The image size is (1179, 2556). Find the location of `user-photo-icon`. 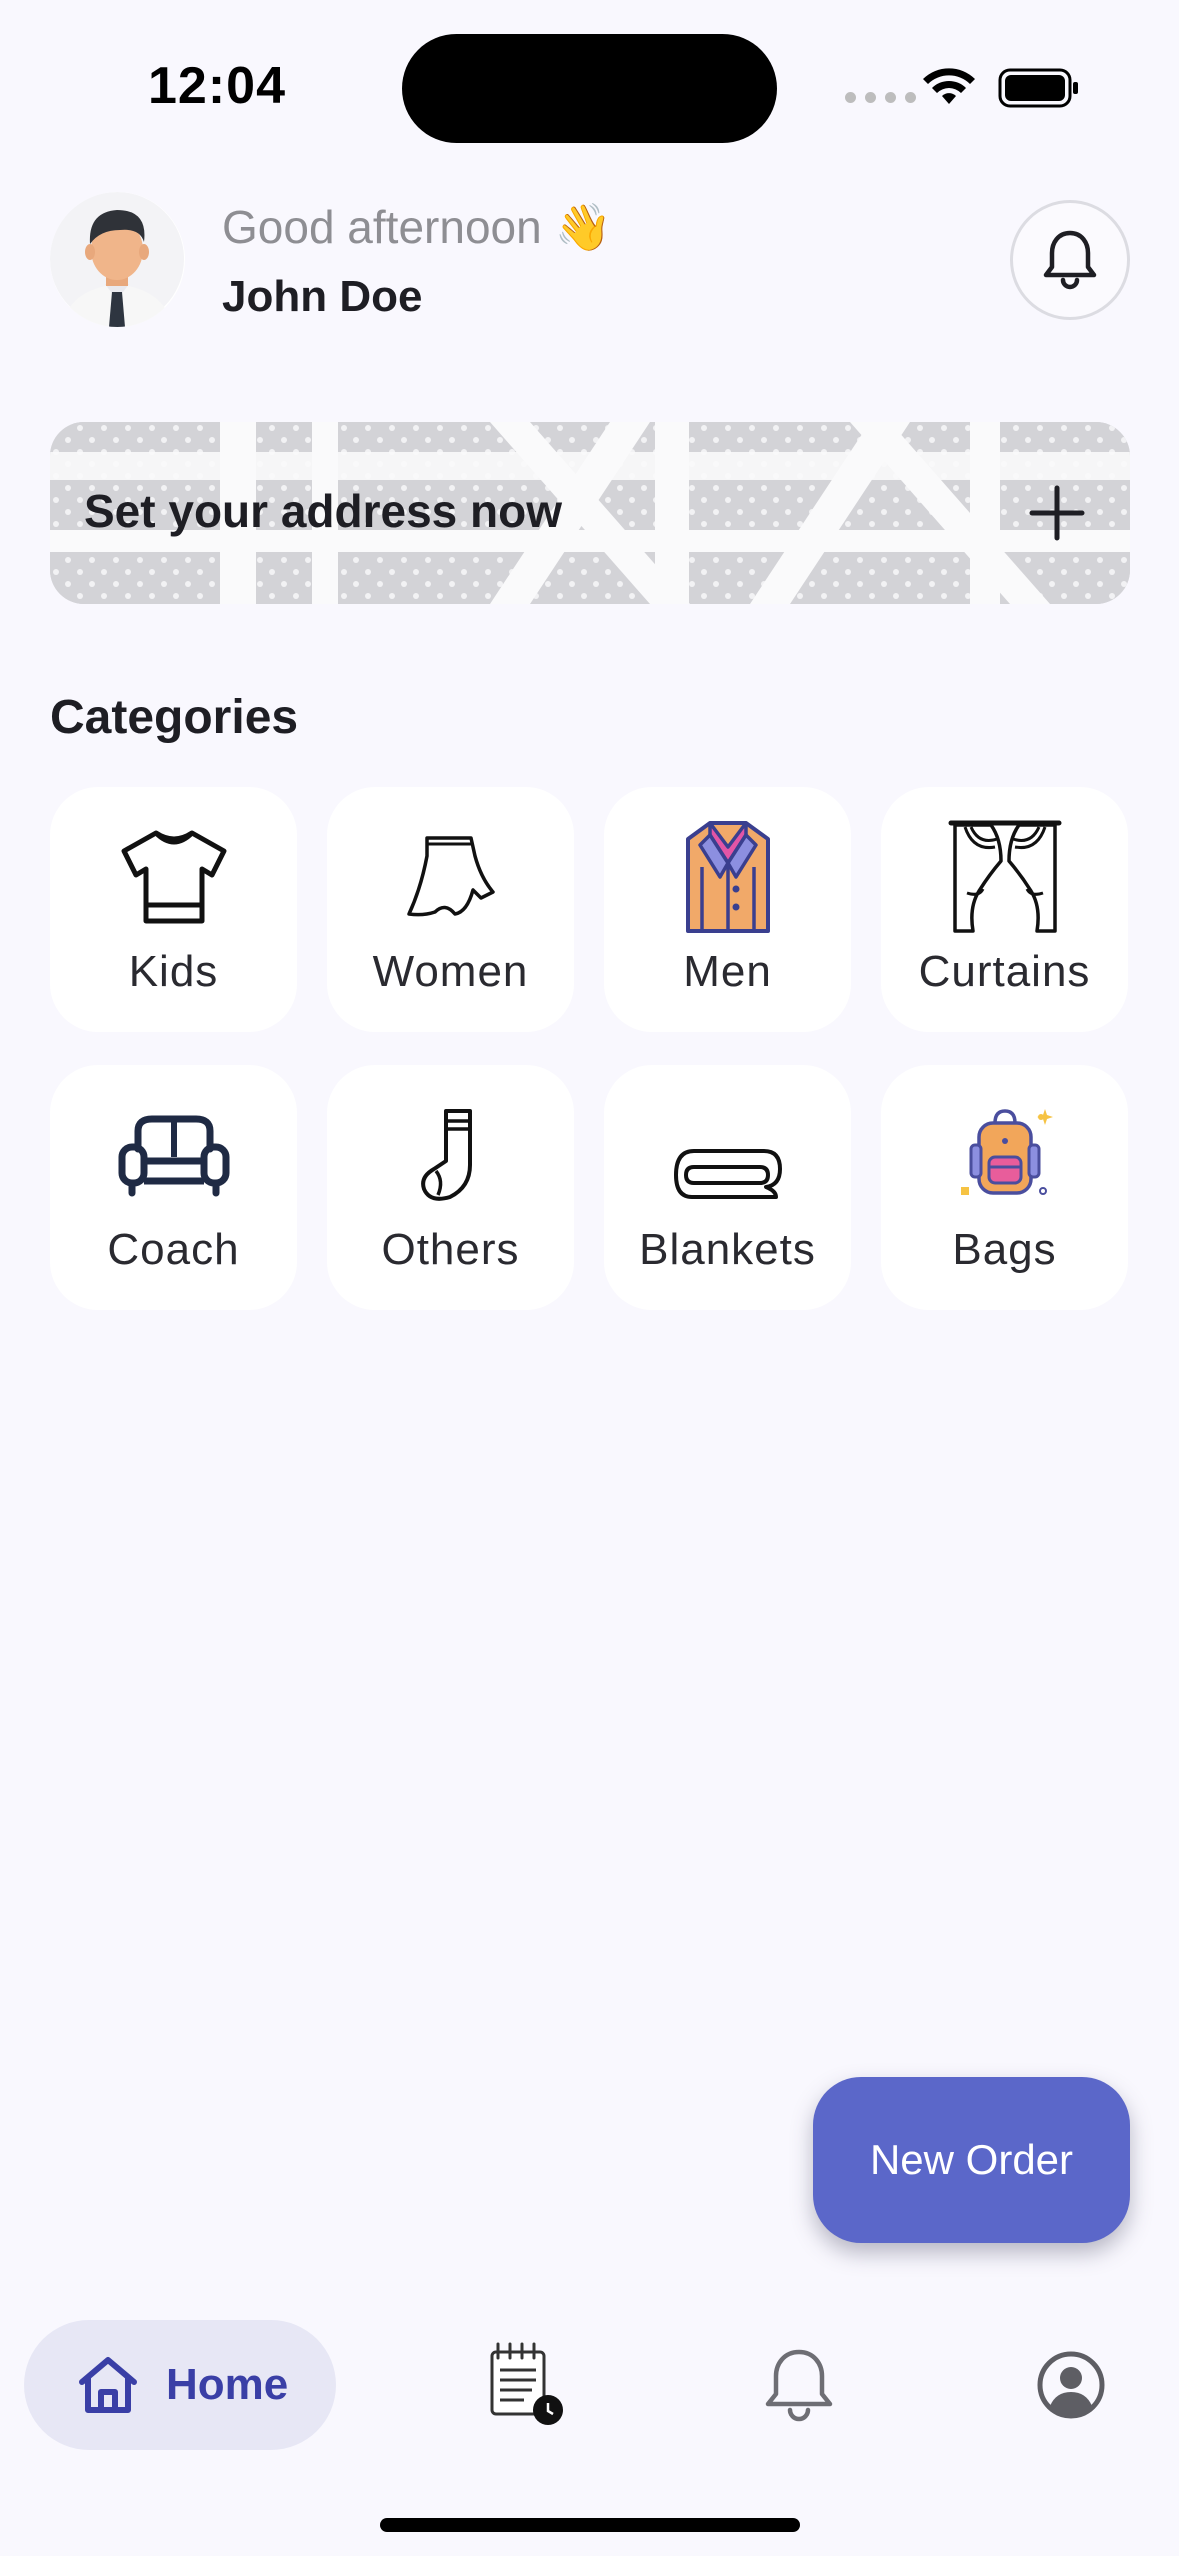

user-photo-icon is located at coordinates (117, 259).